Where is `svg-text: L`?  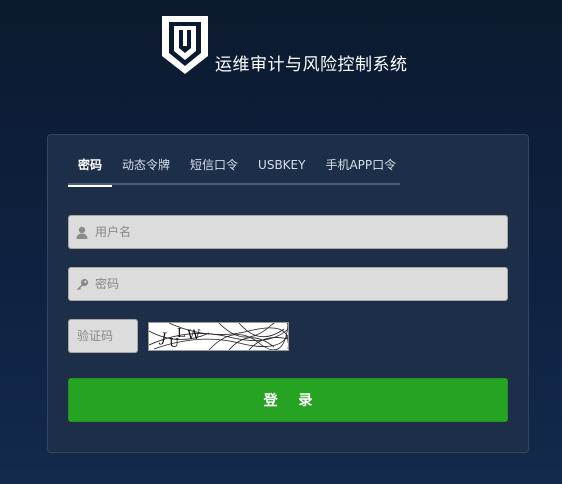 svg-text: L is located at coordinates (181, 333).